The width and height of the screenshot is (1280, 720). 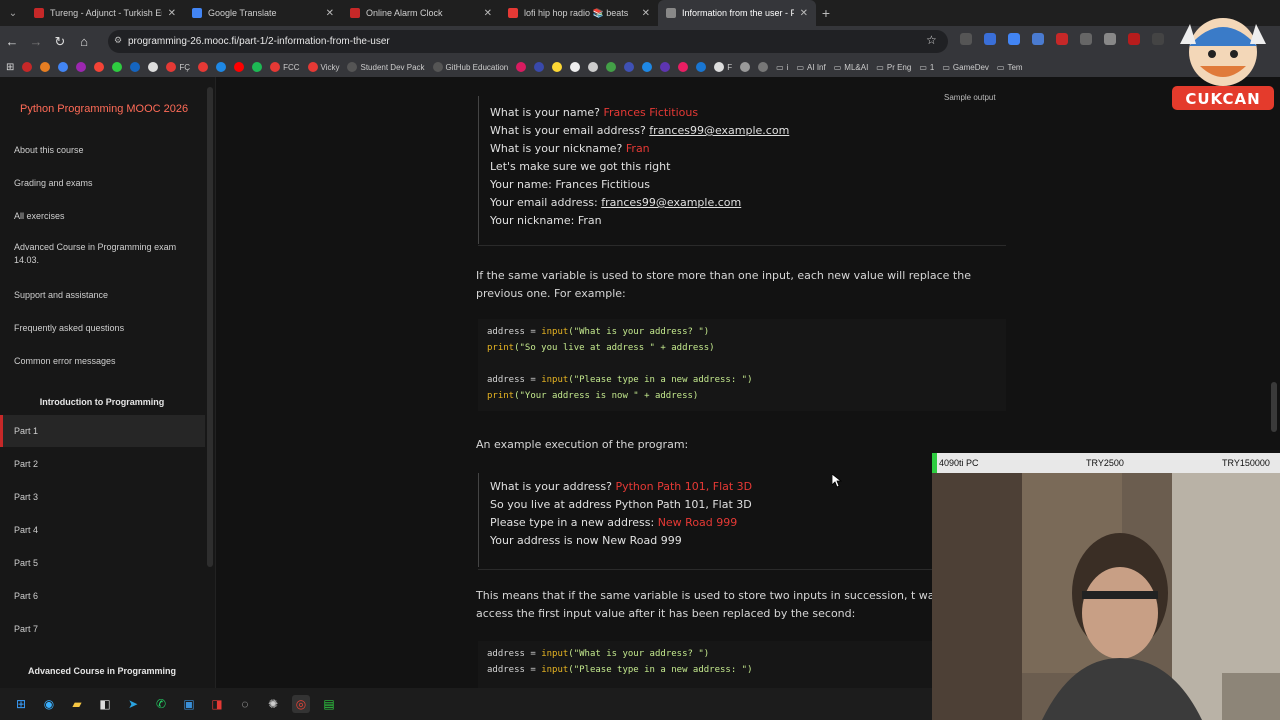 What do you see at coordinates (103, 361) in the screenshot?
I see `sidebar-link-errors: Common error messages` at bounding box center [103, 361].